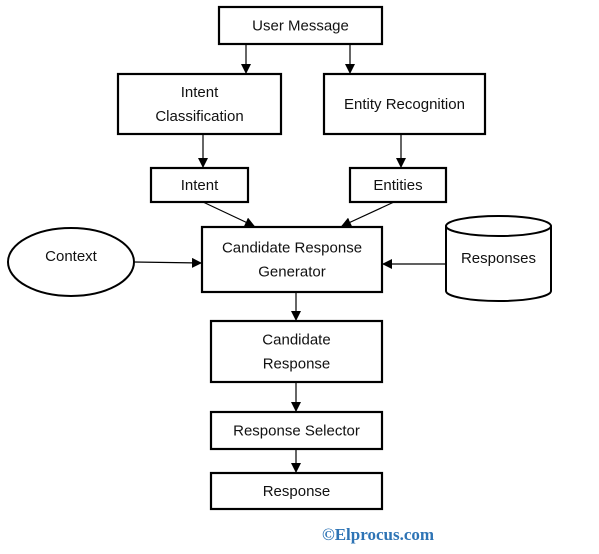 This screenshot has width=599, height=554. I want to click on intent-classification-label: Classification, so click(199, 116).